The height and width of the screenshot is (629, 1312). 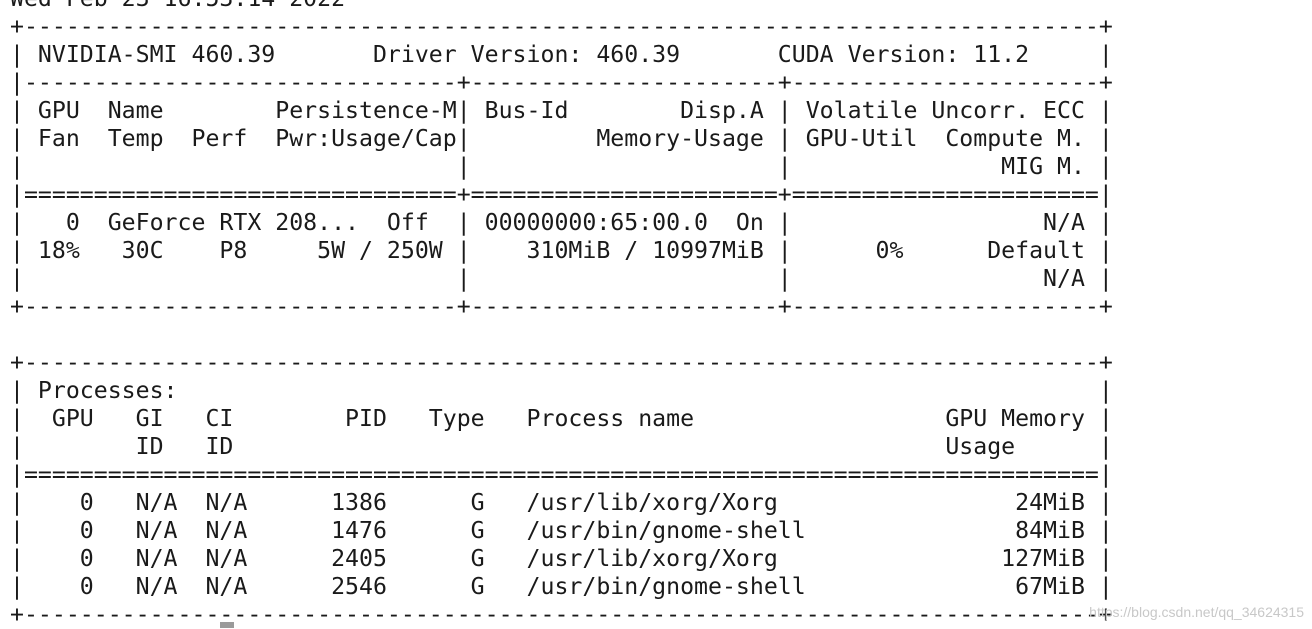 What do you see at coordinates (561, 446) in the screenshot?
I see `process-column-header-row-2: | ID ID Usage |` at bounding box center [561, 446].